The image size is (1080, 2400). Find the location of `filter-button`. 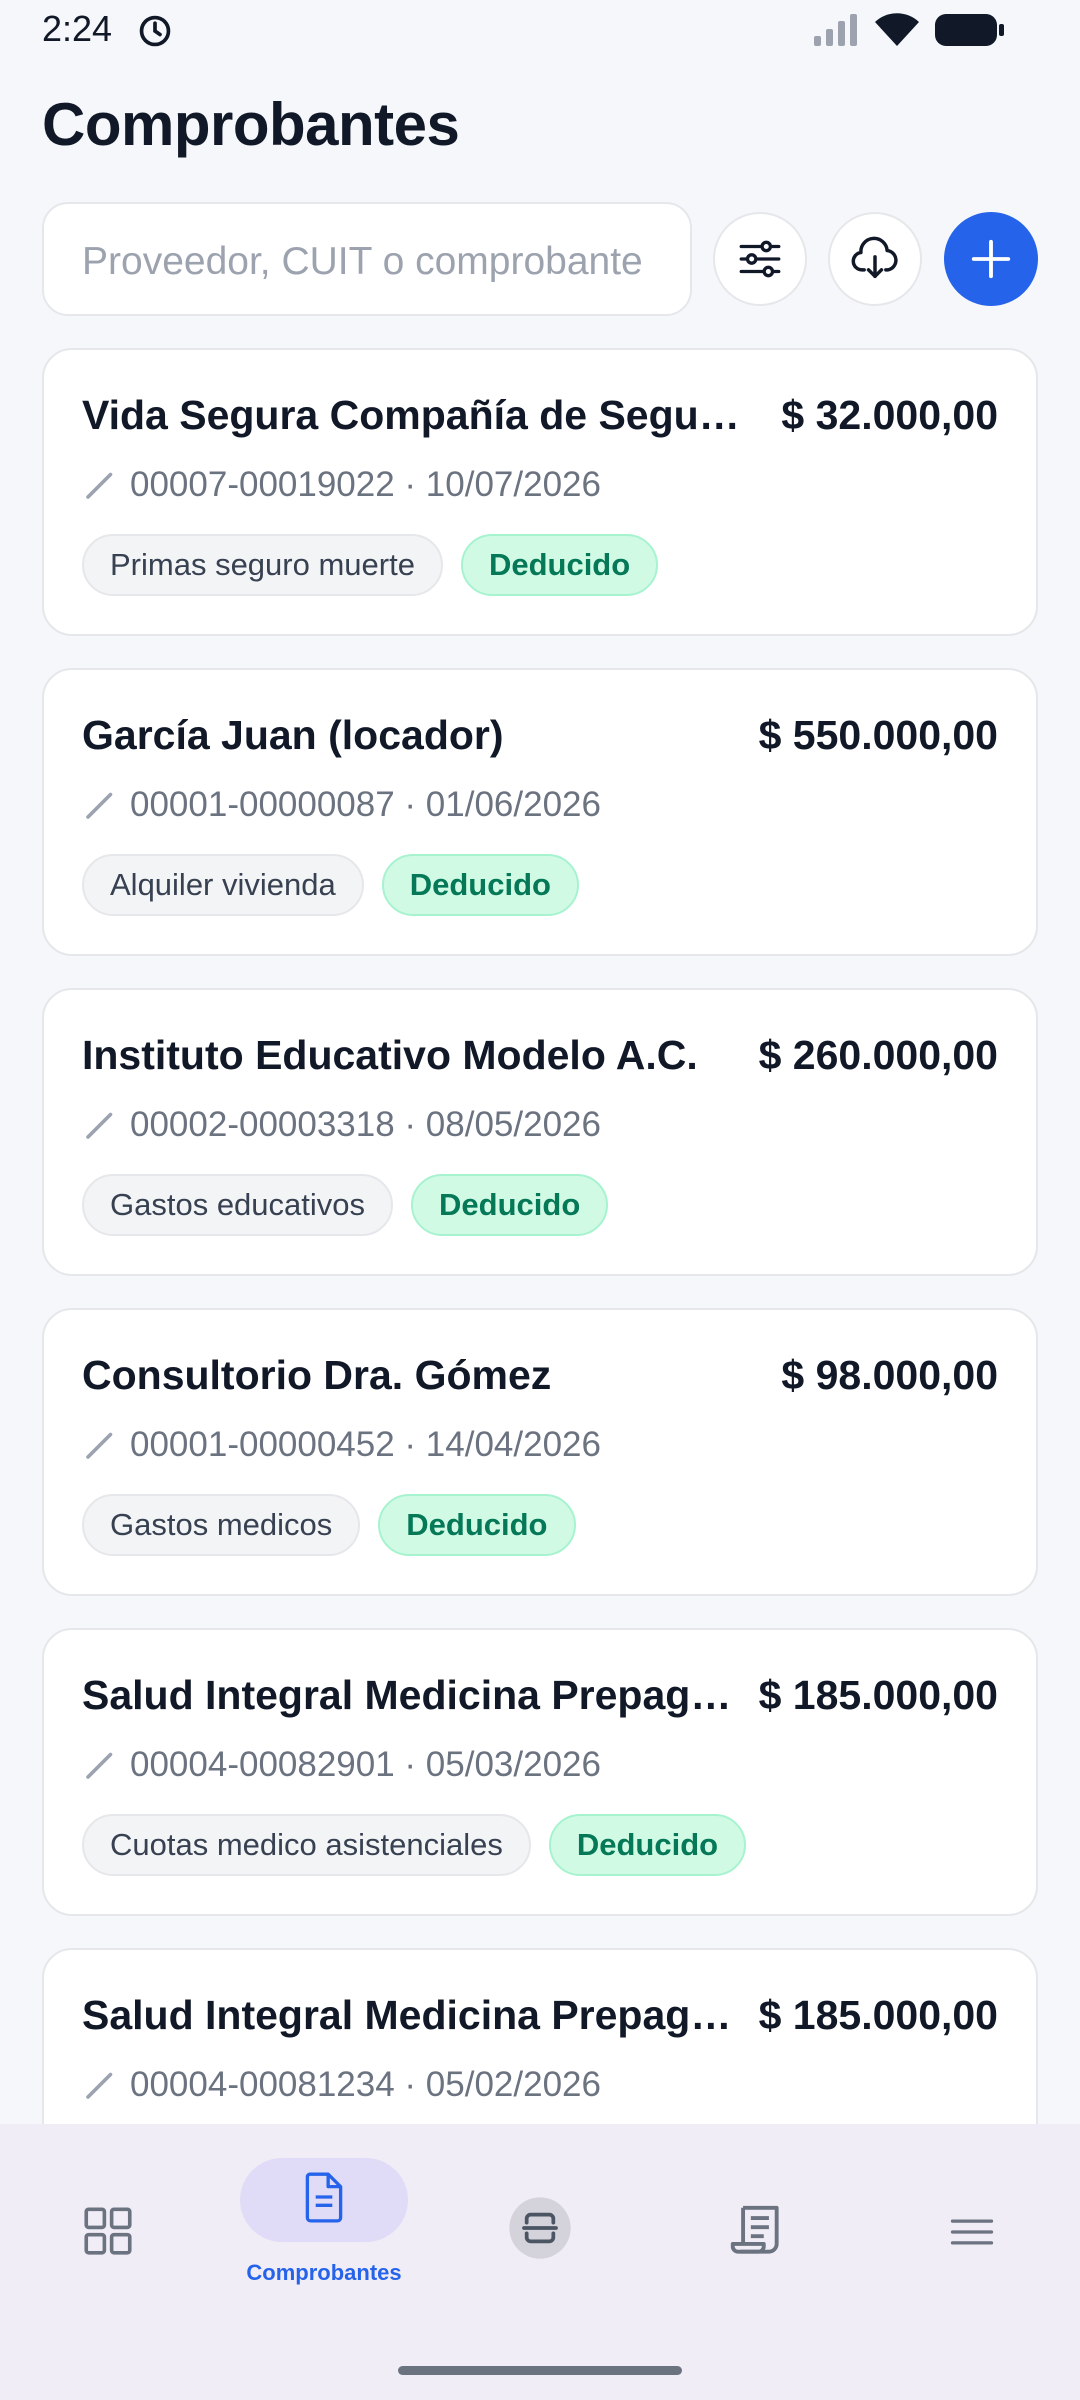

filter-button is located at coordinates (760, 259).